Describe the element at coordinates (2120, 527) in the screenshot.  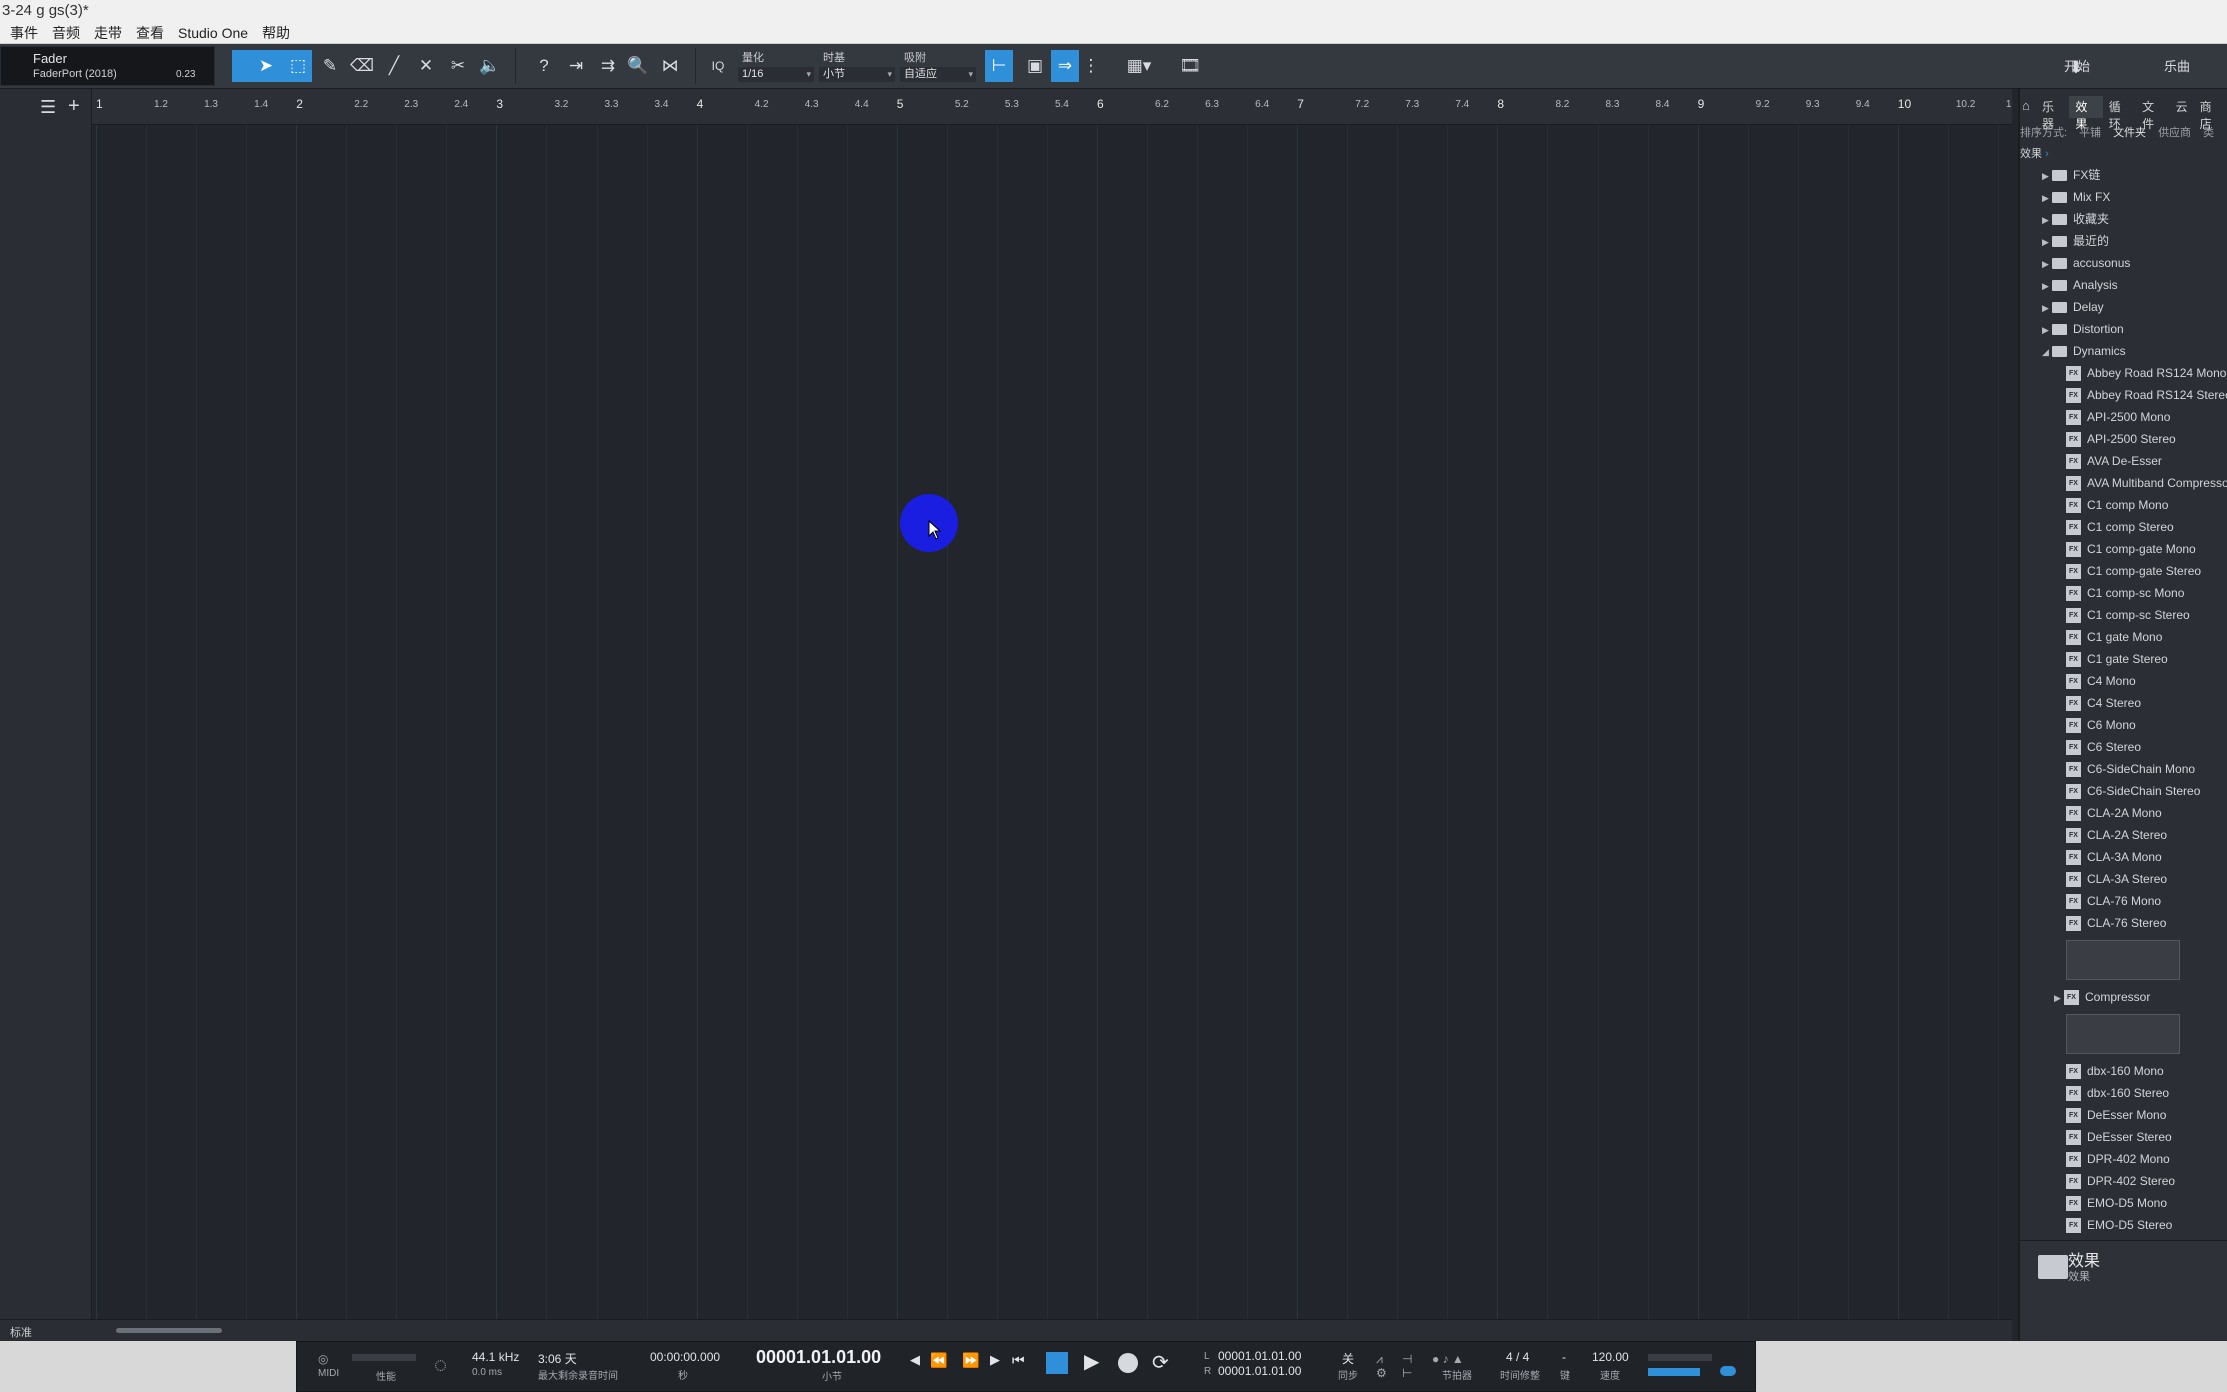
I see `plugin-item: FX C1 comp Stereo` at that location.